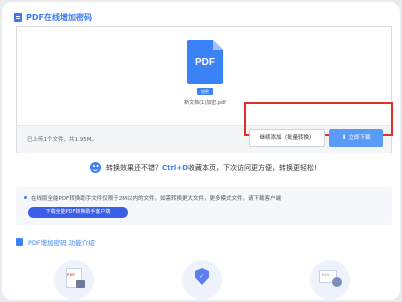 The height and width of the screenshot is (302, 402). I want to click on download-button: ⬇ 立即下载, so click(356, 138).